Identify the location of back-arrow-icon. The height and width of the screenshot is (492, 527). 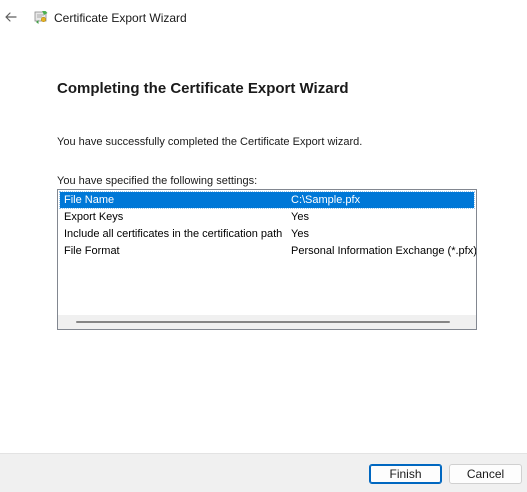
(11, 17).